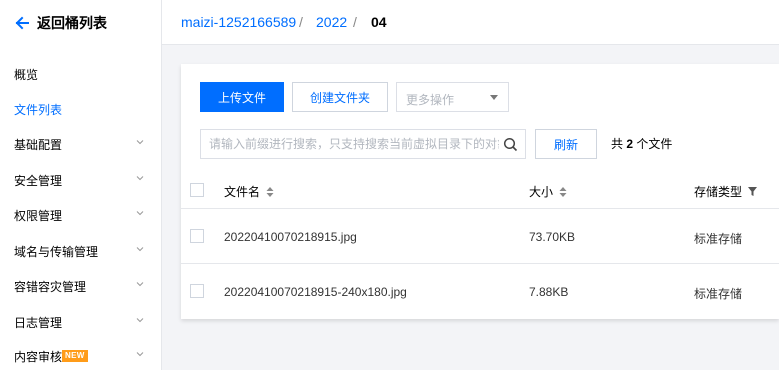 Image resolution: width=779 pixels, height=370 pixels. I want to click on file-name: 20220410070218915-240x180.jpg, so click(315, 292).